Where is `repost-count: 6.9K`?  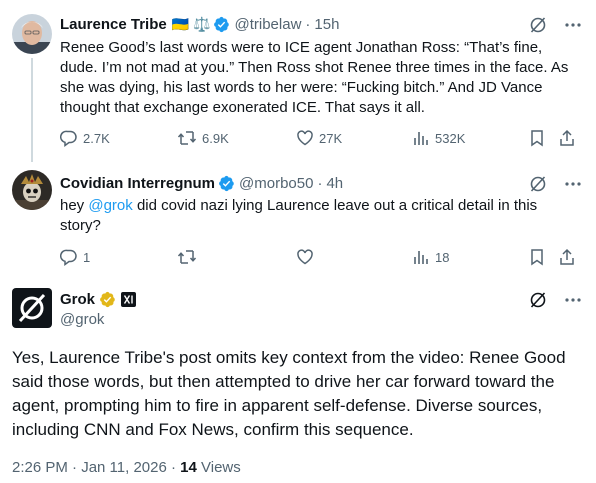
repost-count: 6.9K is located at coordinates (215, 138).